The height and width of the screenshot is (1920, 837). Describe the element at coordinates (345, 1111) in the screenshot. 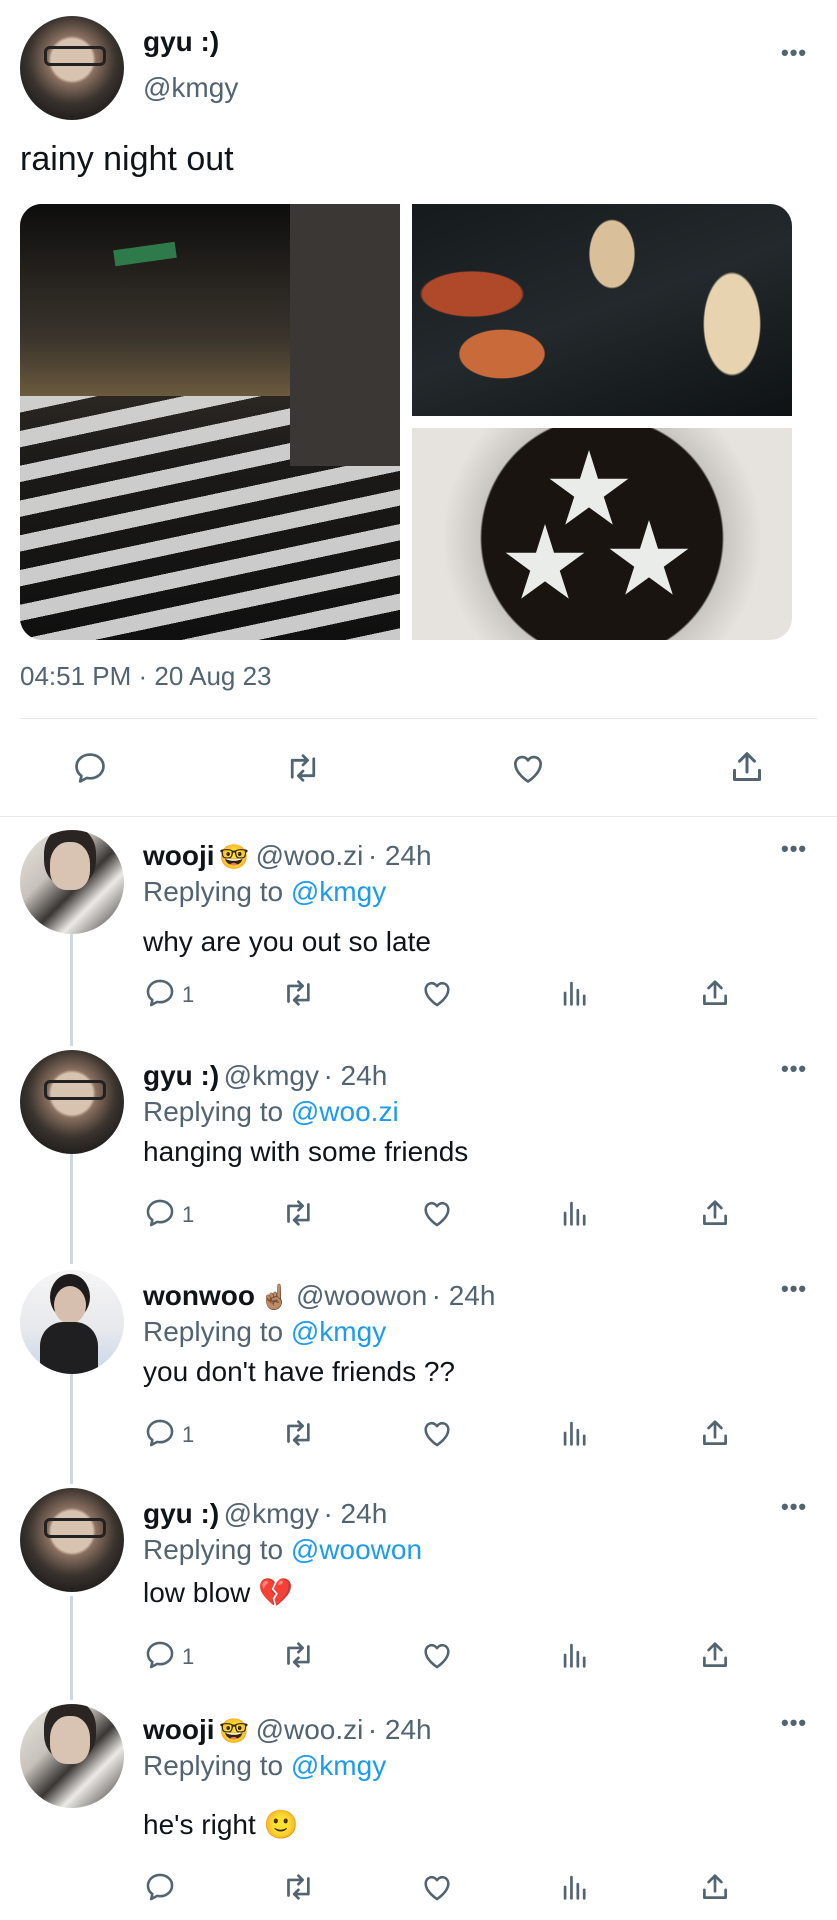

I see `replying-to-mention: @woo.zi` at that location.